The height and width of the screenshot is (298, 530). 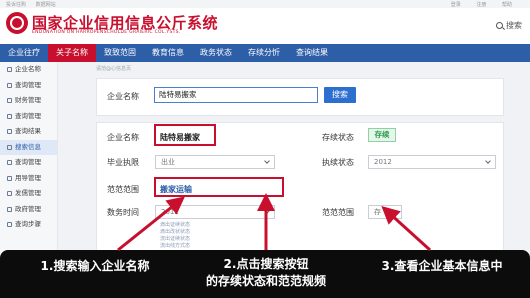 What do you see at coordinates (123, 137) in the screenshot?
I see `company-label: 企业名称` at bounding box center [123, 137].